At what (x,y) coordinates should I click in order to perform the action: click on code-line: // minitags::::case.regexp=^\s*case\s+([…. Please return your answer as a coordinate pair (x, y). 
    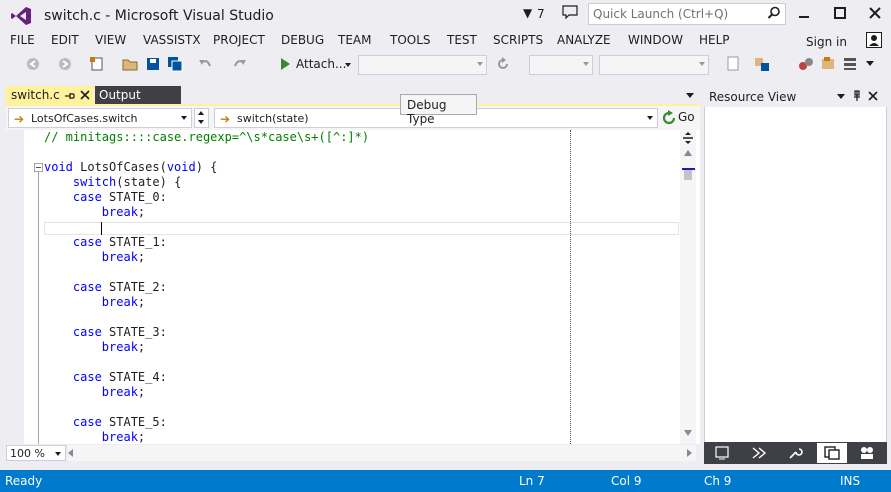
    Looking at the image, I should click on (364, 137).